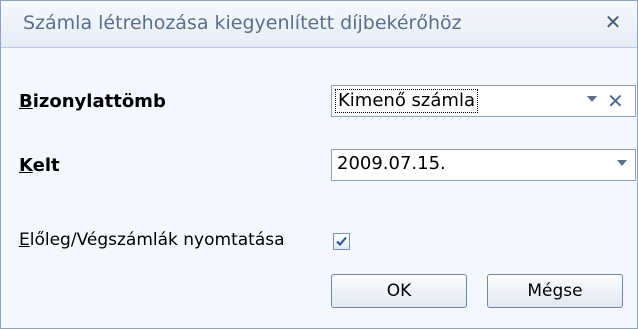 The width and height of the screenshot is (638, 329). I want to click on bizonylattomb-label: Bizonylattömb, so click(92, 101).